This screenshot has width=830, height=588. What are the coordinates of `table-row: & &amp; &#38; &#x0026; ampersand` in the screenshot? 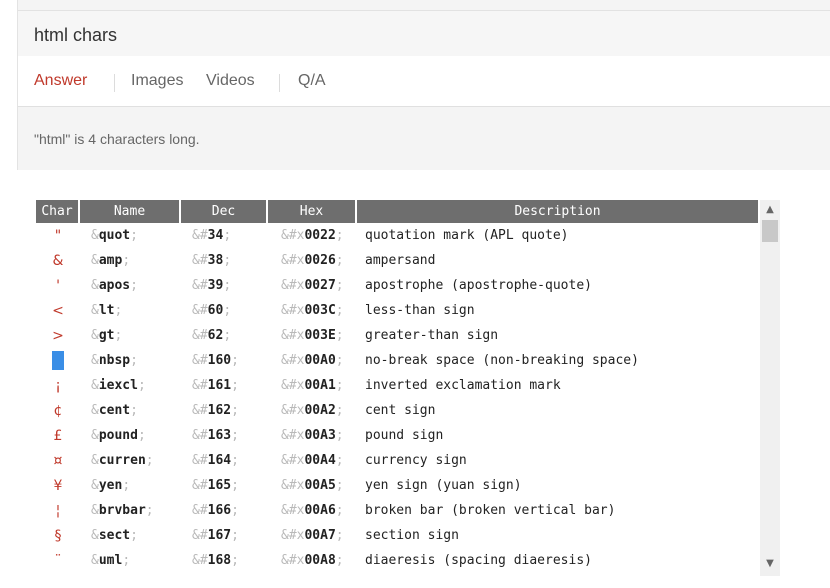 It's located at (397, 260).